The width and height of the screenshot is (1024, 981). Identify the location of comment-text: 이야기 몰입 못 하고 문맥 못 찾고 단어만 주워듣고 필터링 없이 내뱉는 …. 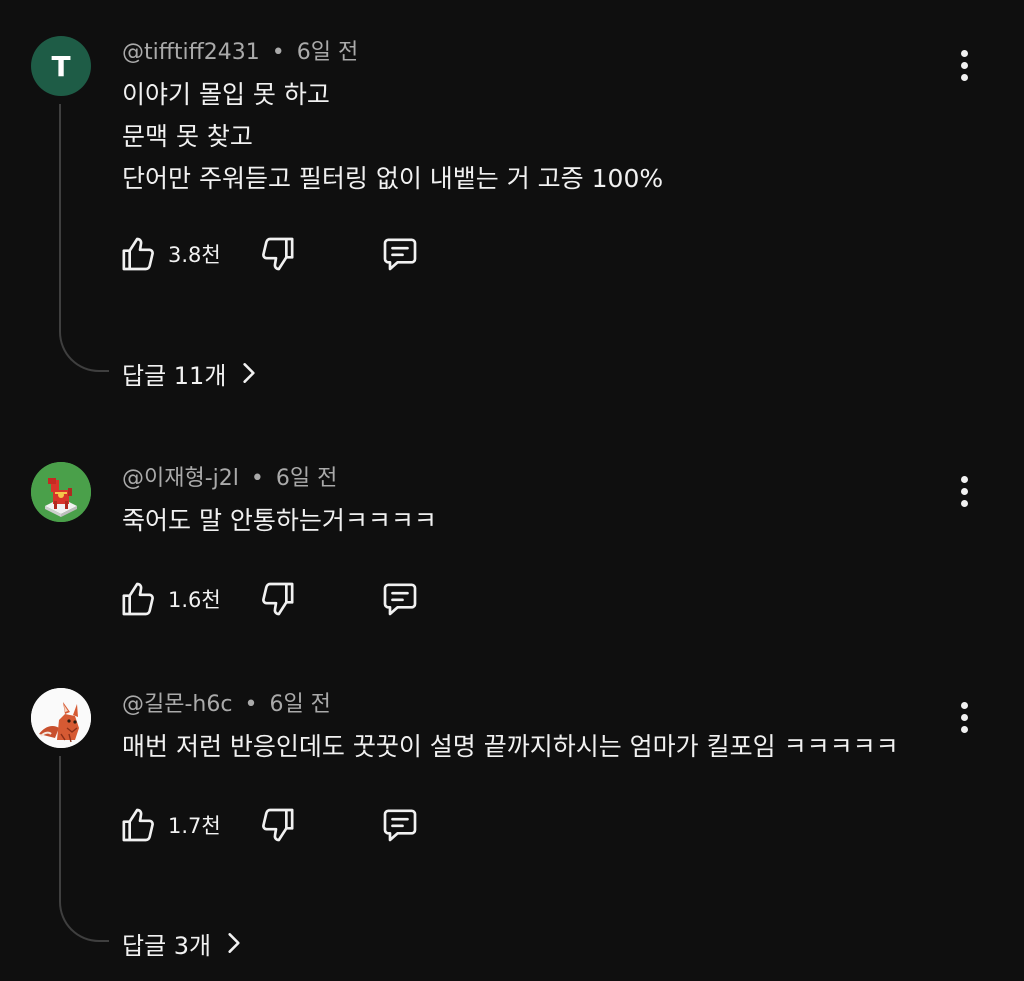
(392, 137).